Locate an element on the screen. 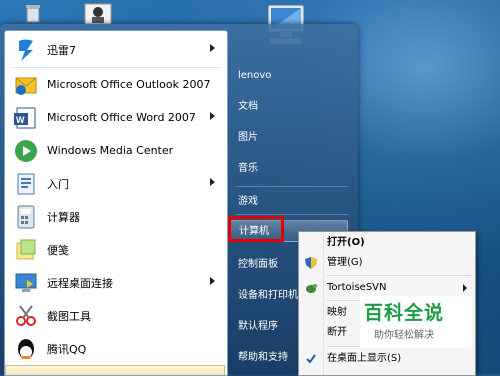 This screenshot has width=500, height=376. ctx-open-label: 打开(O) is located at coordinates (346, 242).